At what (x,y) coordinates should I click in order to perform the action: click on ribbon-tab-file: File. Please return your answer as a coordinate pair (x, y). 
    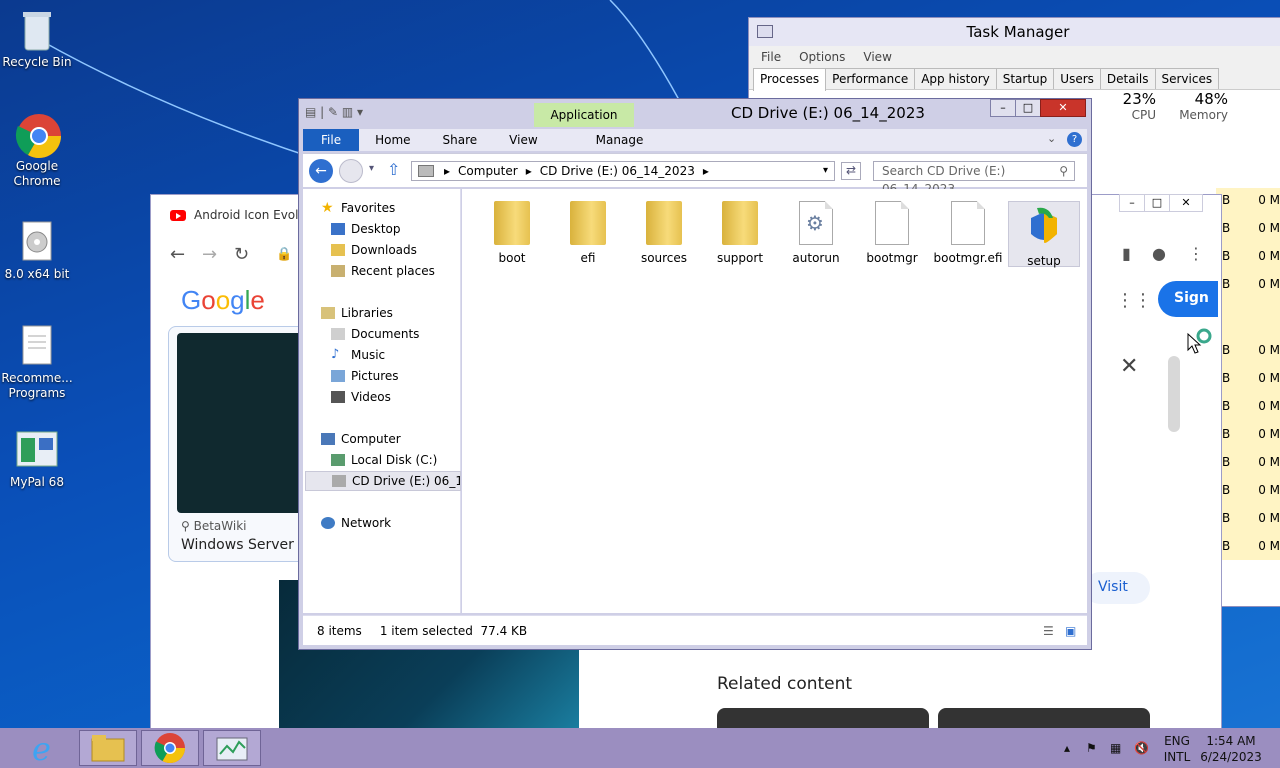
    Looking at the image, I should click on (331, 140).